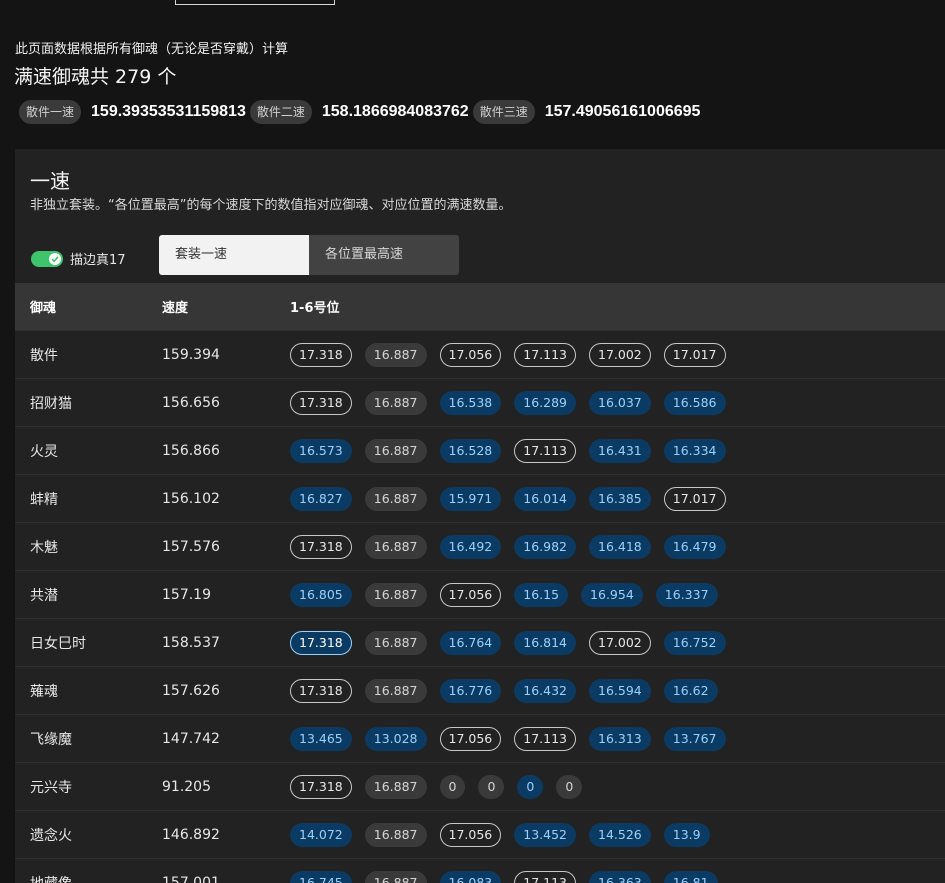  Describe the element at coordinates (44, 595) in the screenshot. I see `soul-name: 共潜` at that location.